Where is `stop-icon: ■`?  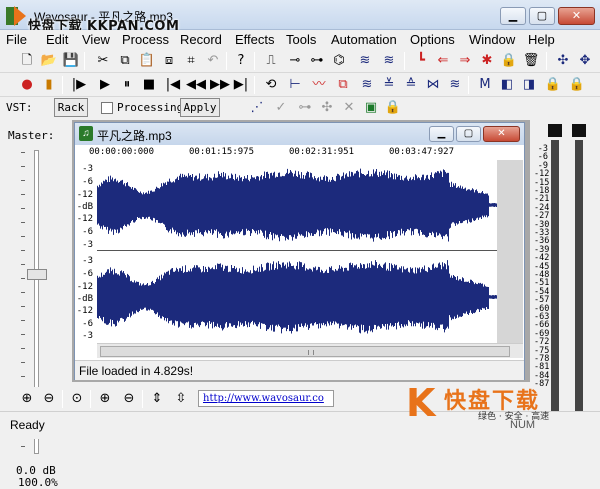
stop-icon: ■ is located at coordinates (149, 85).